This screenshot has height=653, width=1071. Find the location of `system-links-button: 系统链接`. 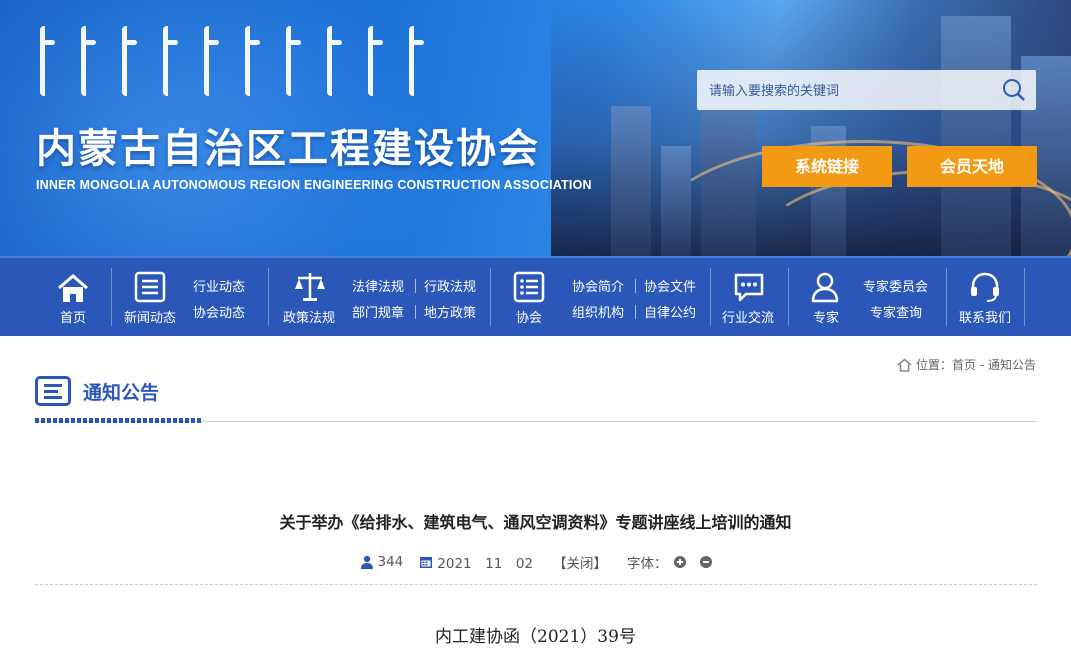

system-links-button: 系统链接 is located at coordinates (827, 166).